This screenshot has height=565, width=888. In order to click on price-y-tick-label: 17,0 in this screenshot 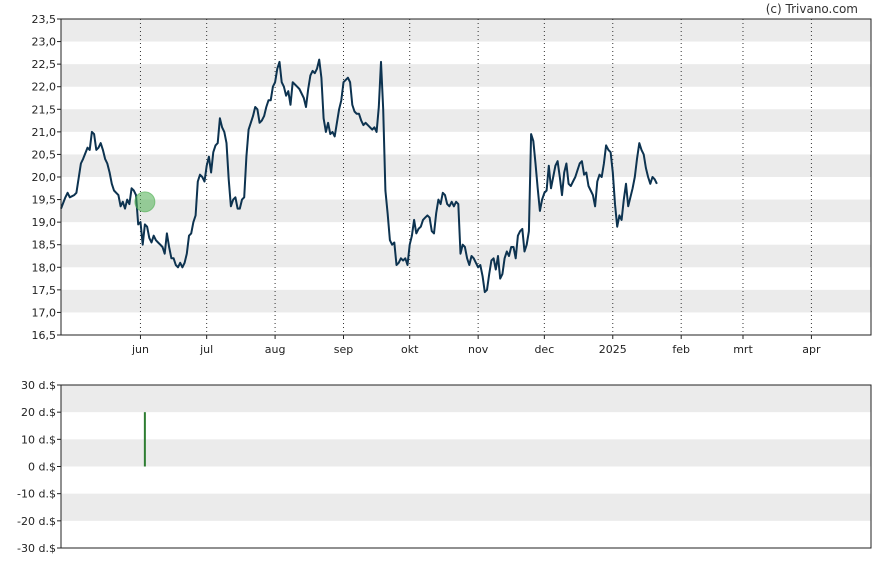, I will do `click(44, 312)`.